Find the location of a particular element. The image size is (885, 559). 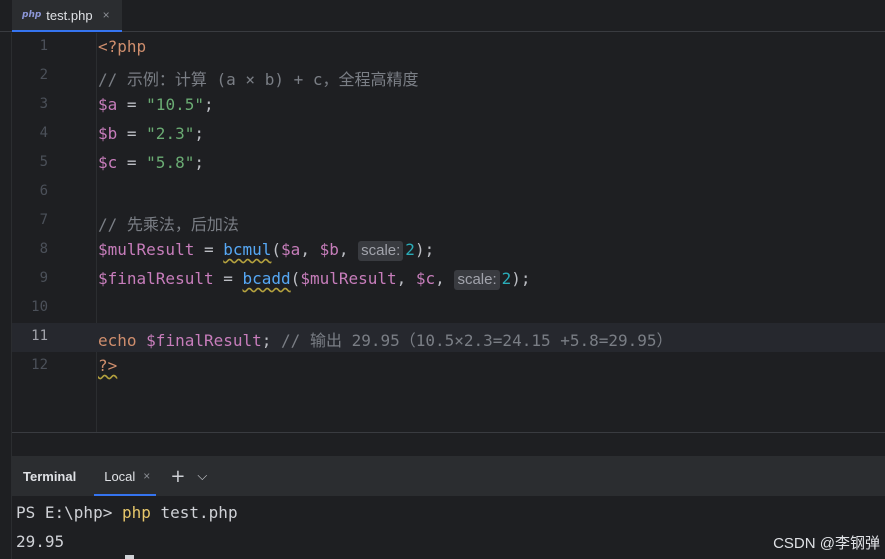

terminal-tab-label: Local is located at coordinates (120, 476).